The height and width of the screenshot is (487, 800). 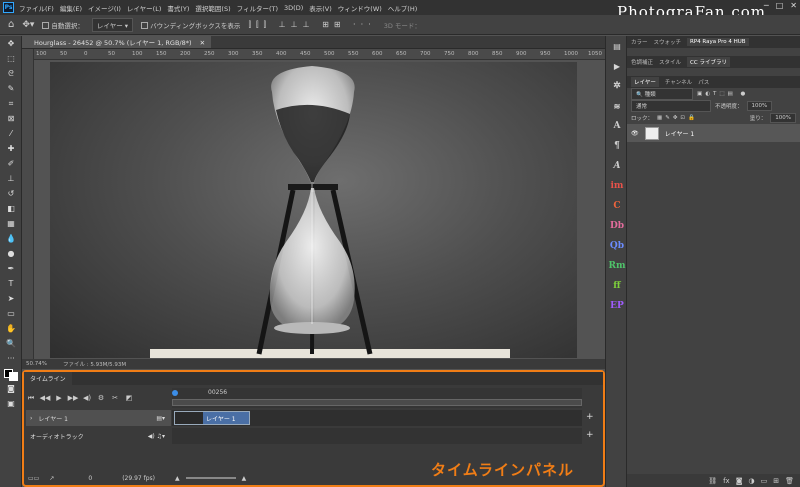 What do you see at coordinates (642, 62) in the screenshot?
I see `tab-adjustments: 色調補正` at bounding box center [642, 62].